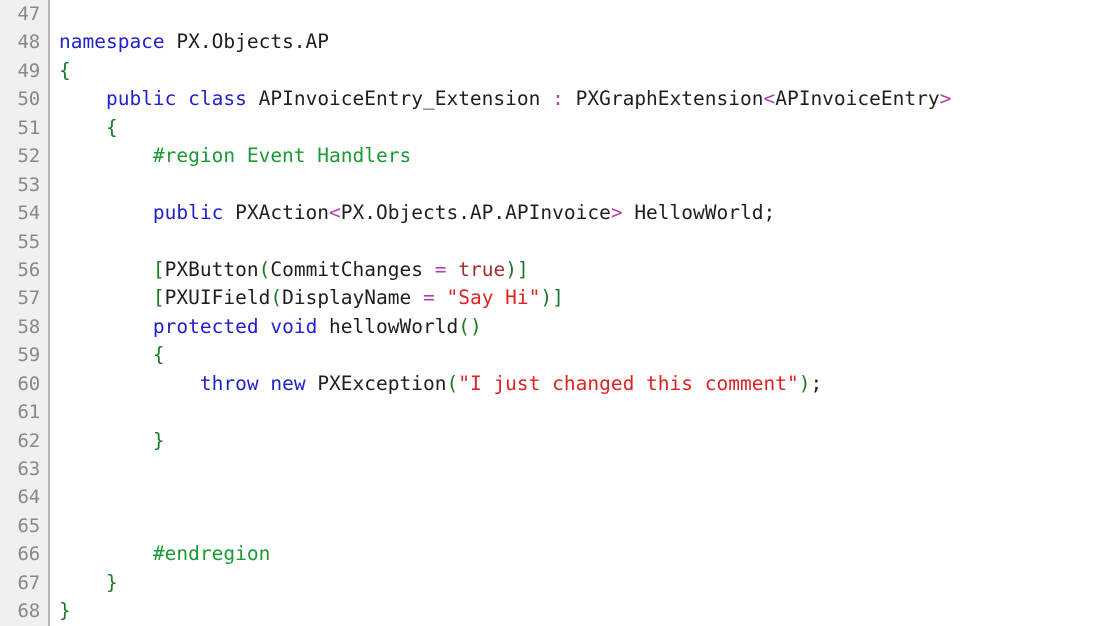  Describe the element at coordinates (112, 42) in the screenshot. I see `code-token: namespace` at that location.